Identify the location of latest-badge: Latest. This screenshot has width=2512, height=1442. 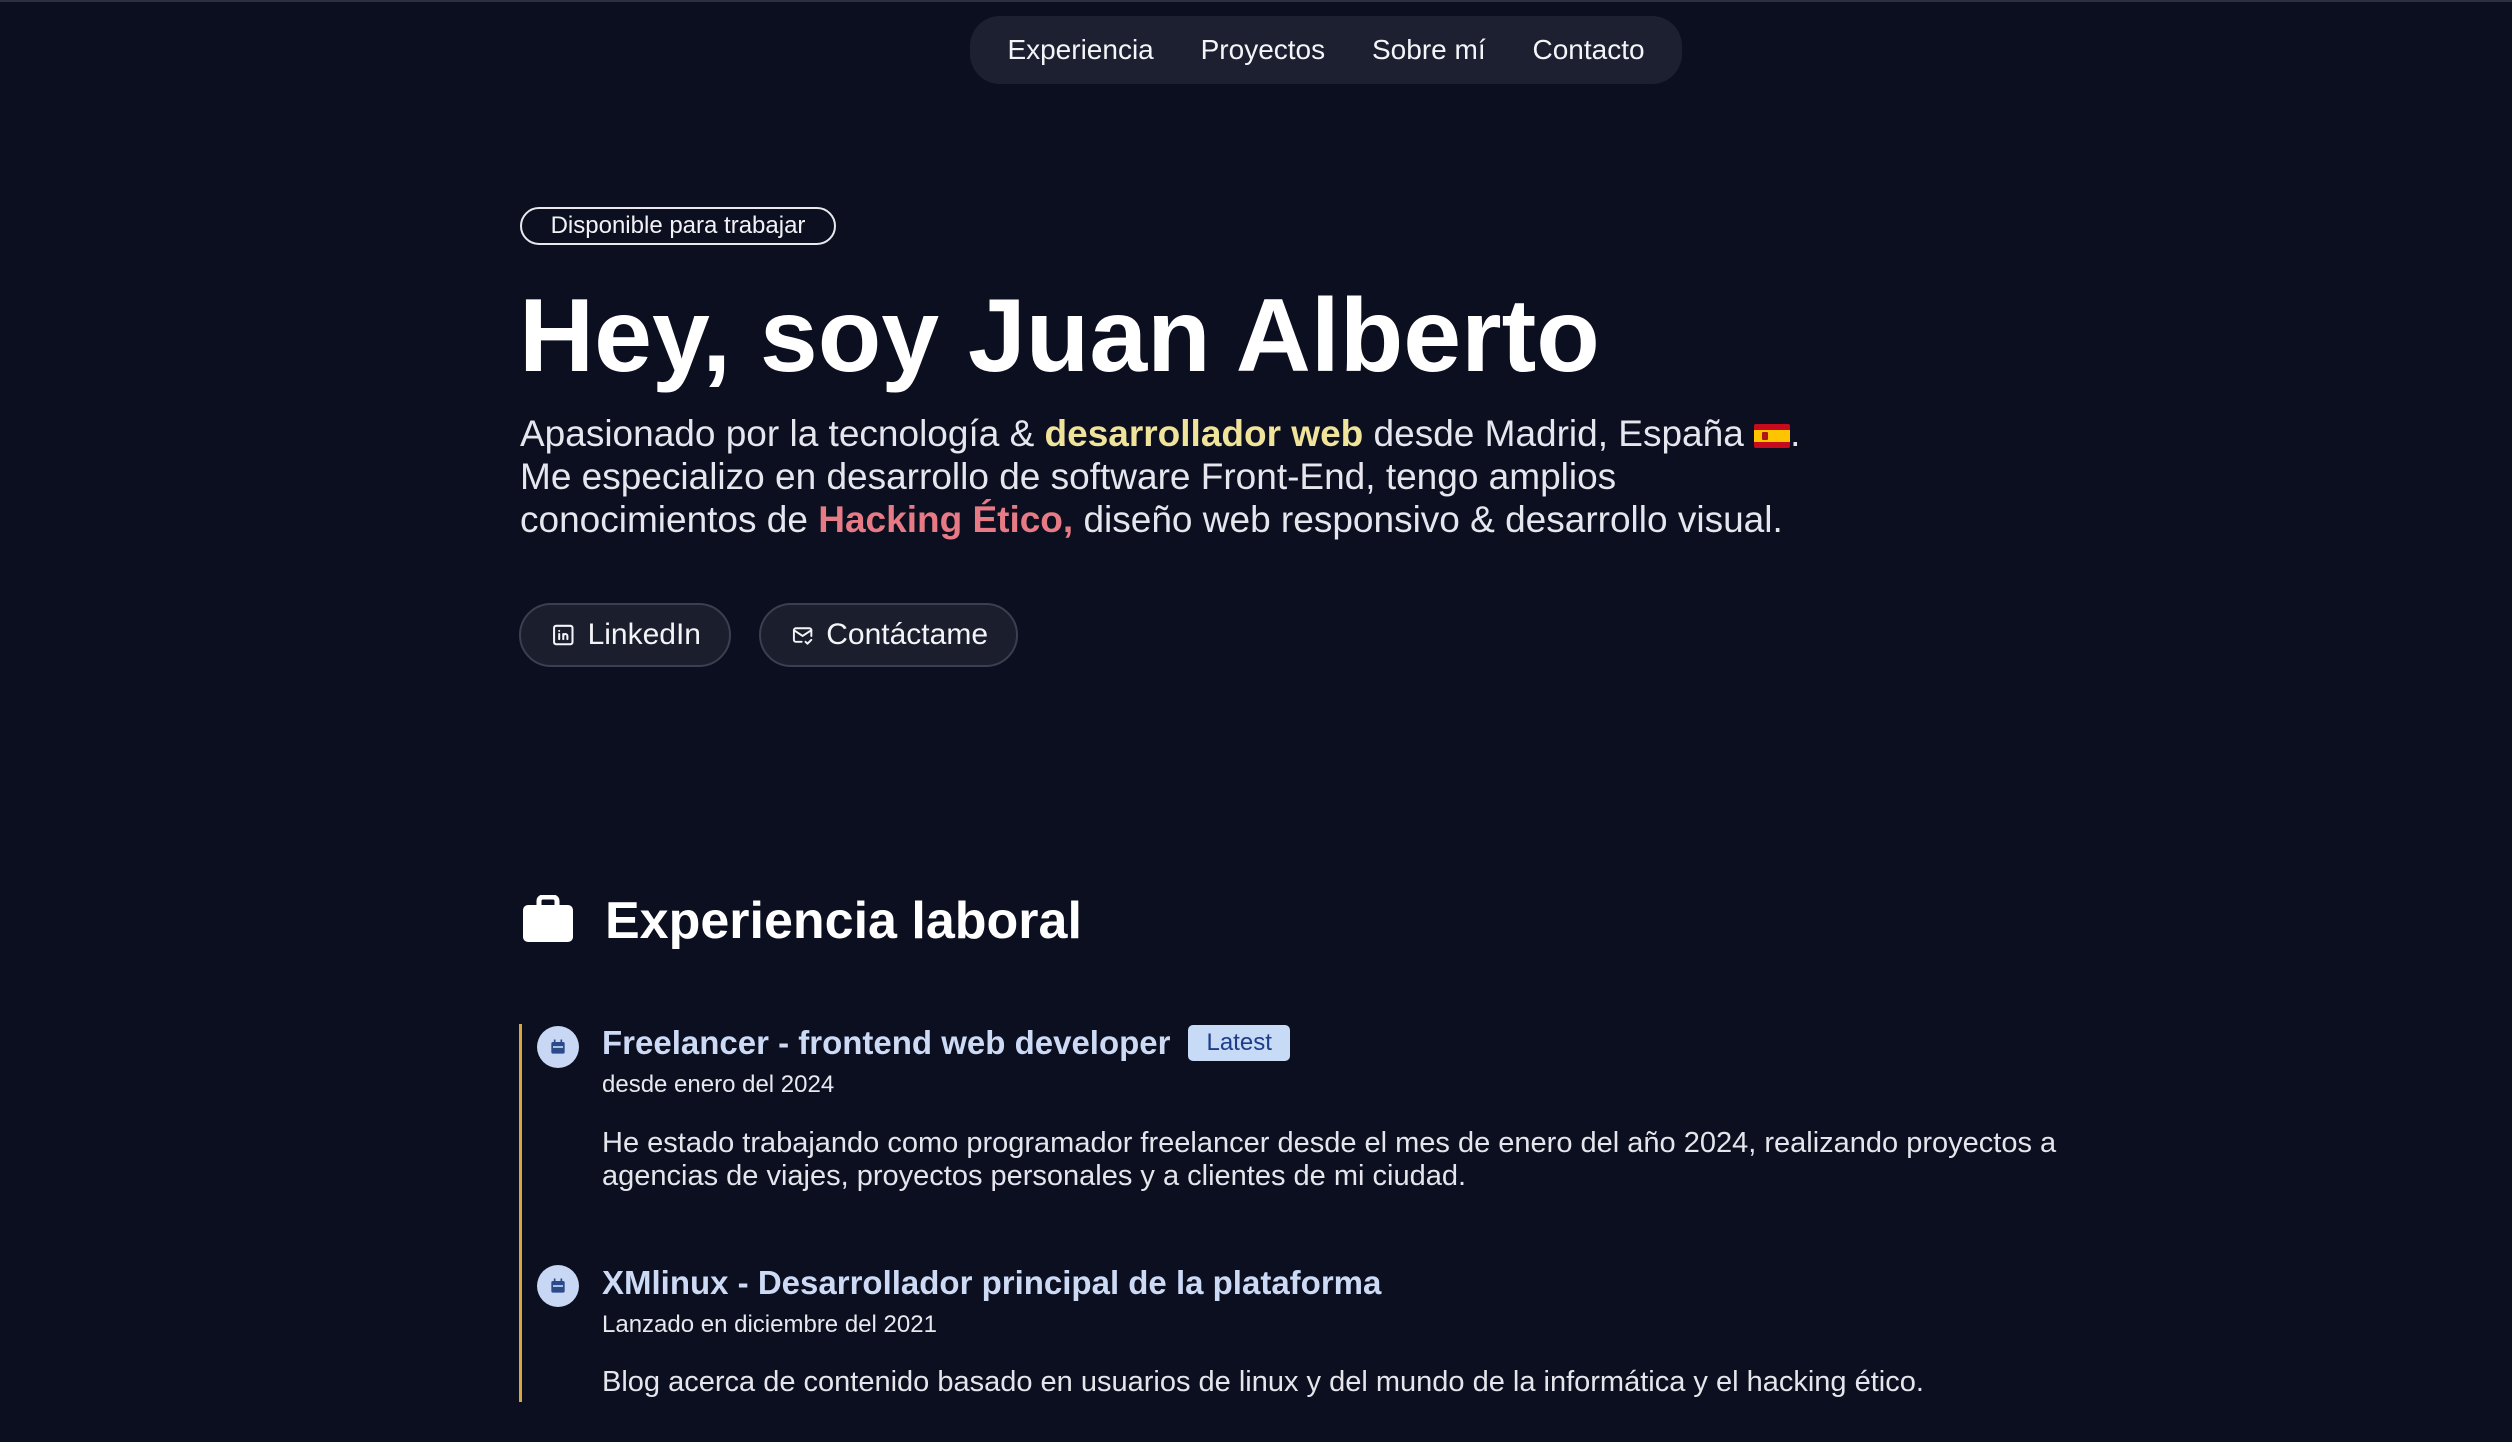
(1239, 1043).